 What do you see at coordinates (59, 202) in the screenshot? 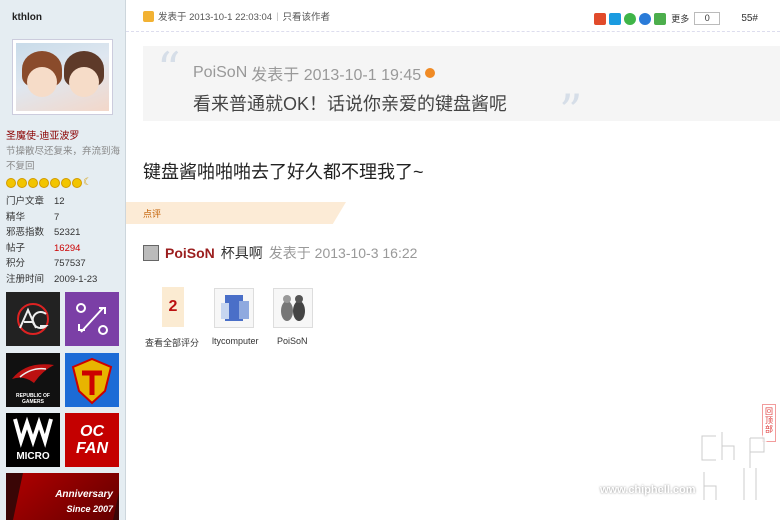
I see `stat-value: 12` at bounding box center [59, 202].